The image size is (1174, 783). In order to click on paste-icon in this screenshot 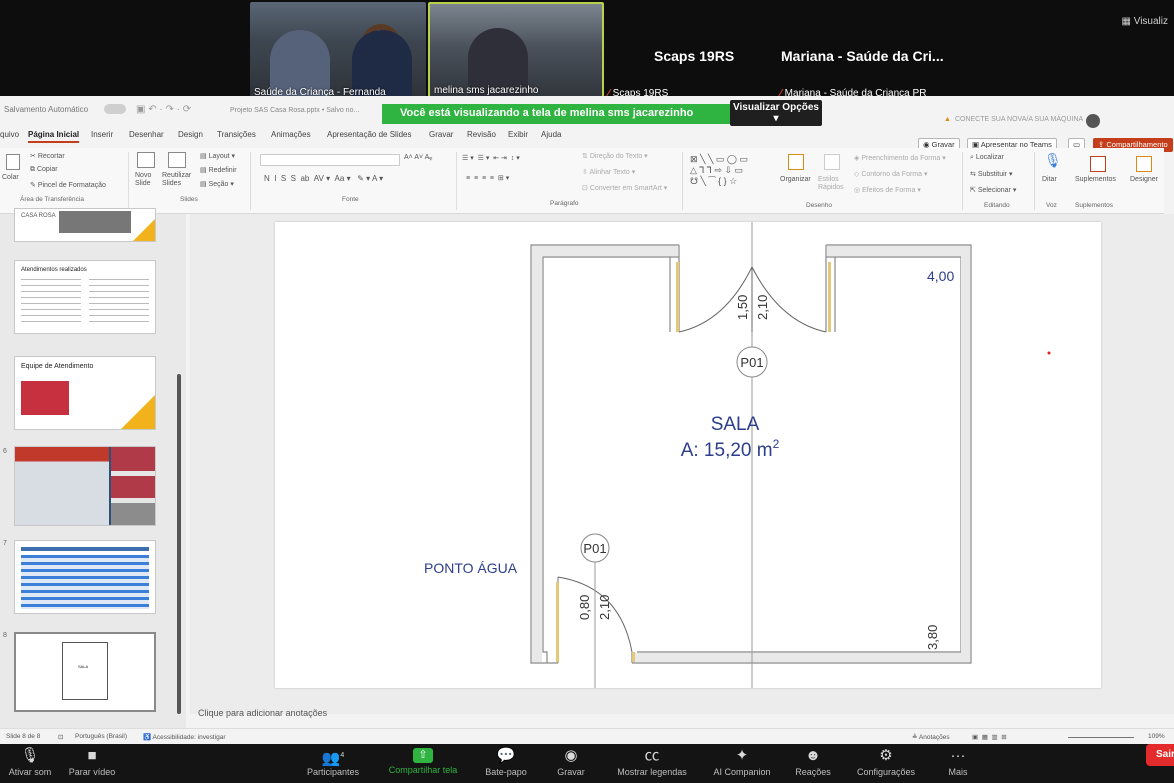, I will do `click(13, 162)`.